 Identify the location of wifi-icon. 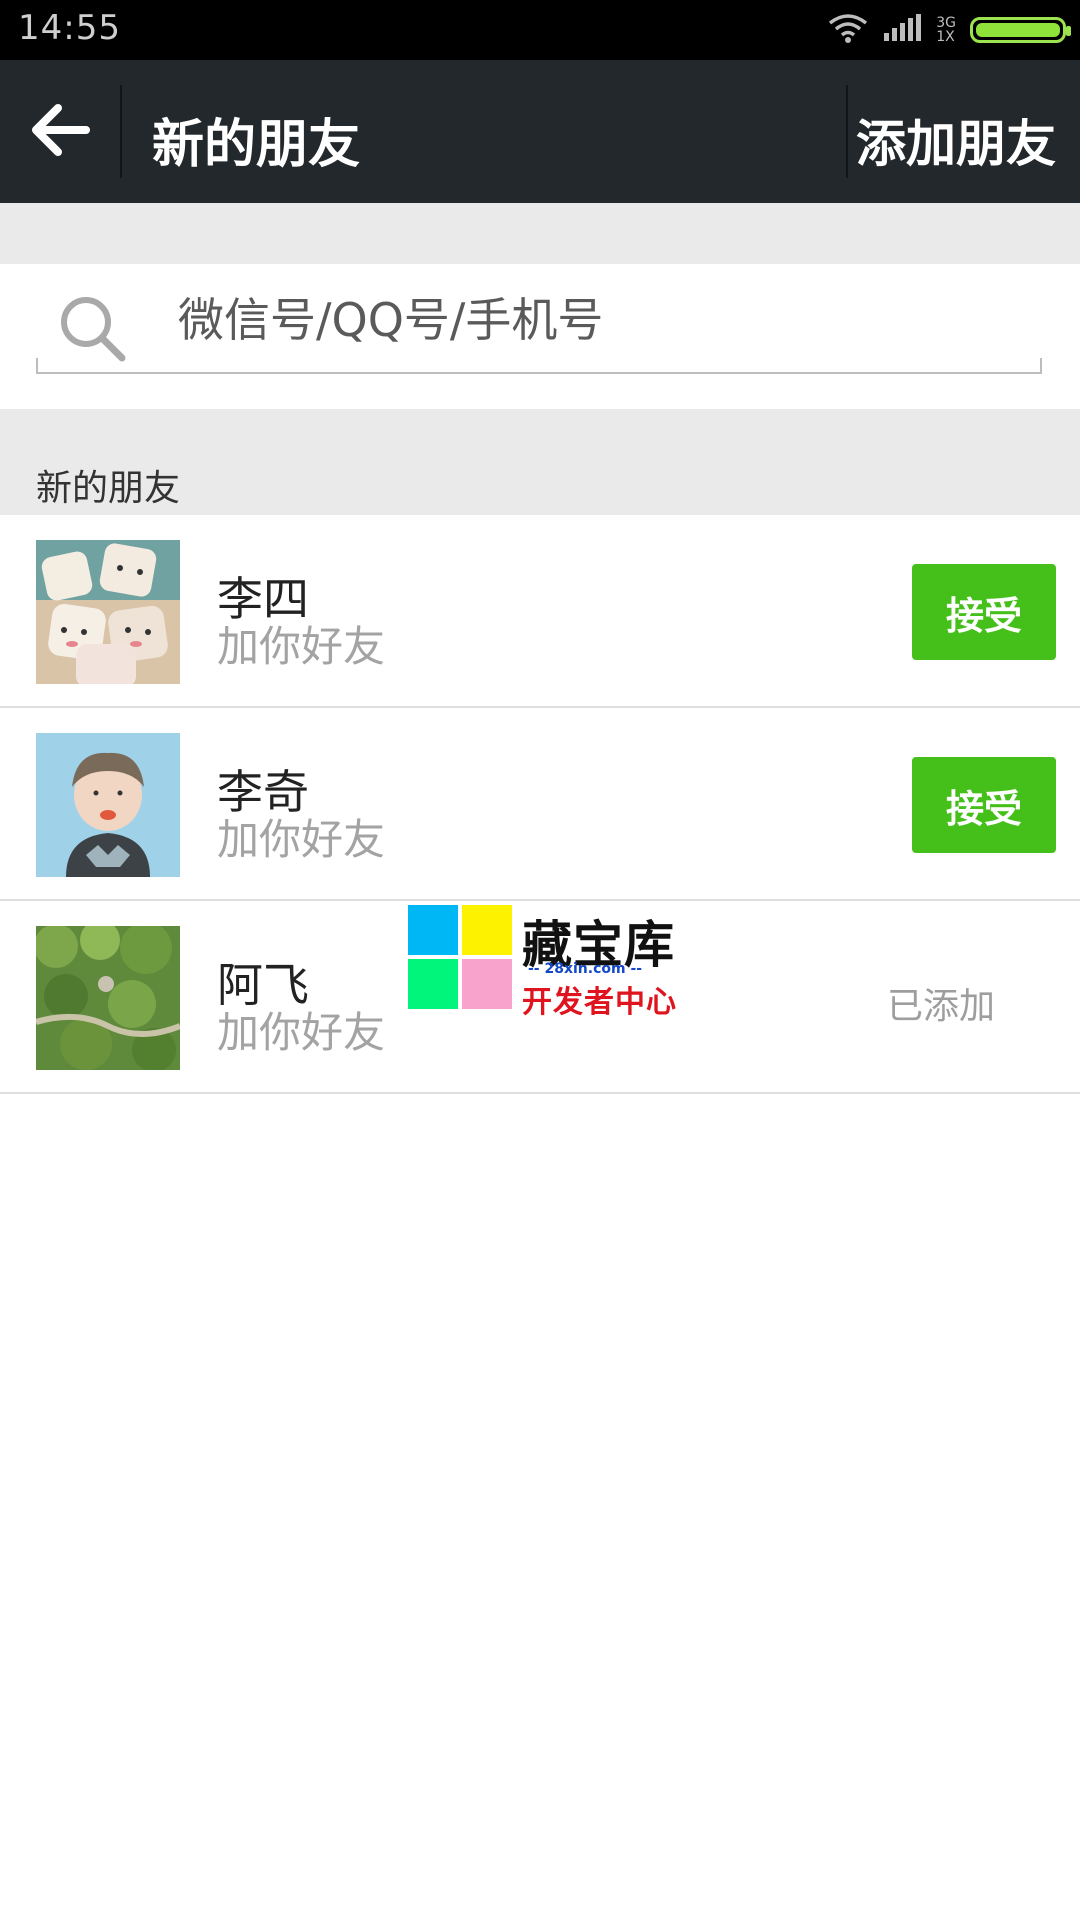
(848, 30).